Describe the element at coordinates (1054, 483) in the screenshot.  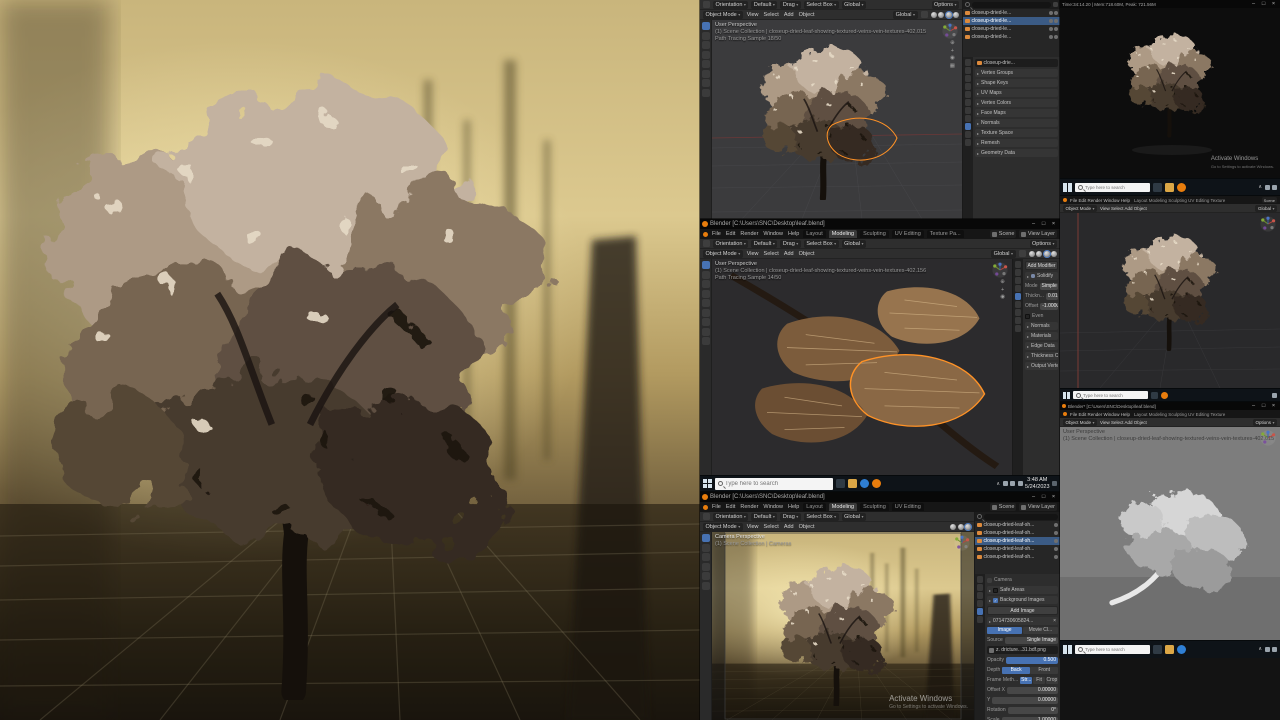
I see `action-center-icon` at that location.